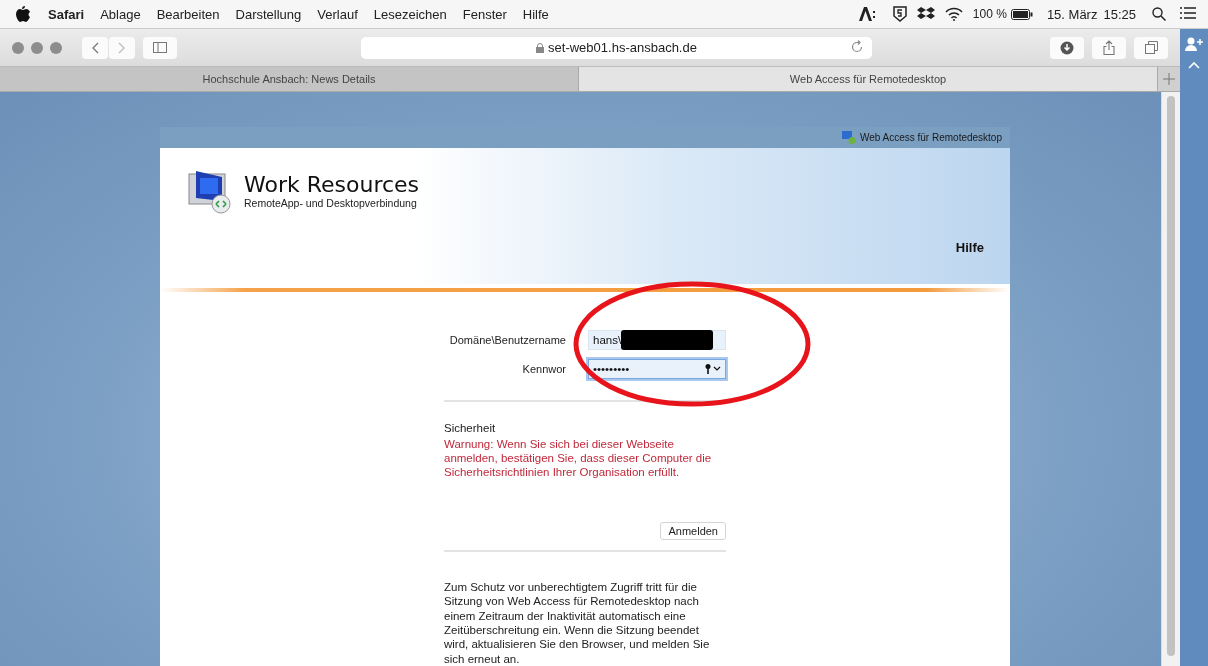 This screenshot has width=1208, height=666. What do you see at coordinates (857, 46) in the screenshot?
I see `reload-icon` at bounding box center [857, 46].